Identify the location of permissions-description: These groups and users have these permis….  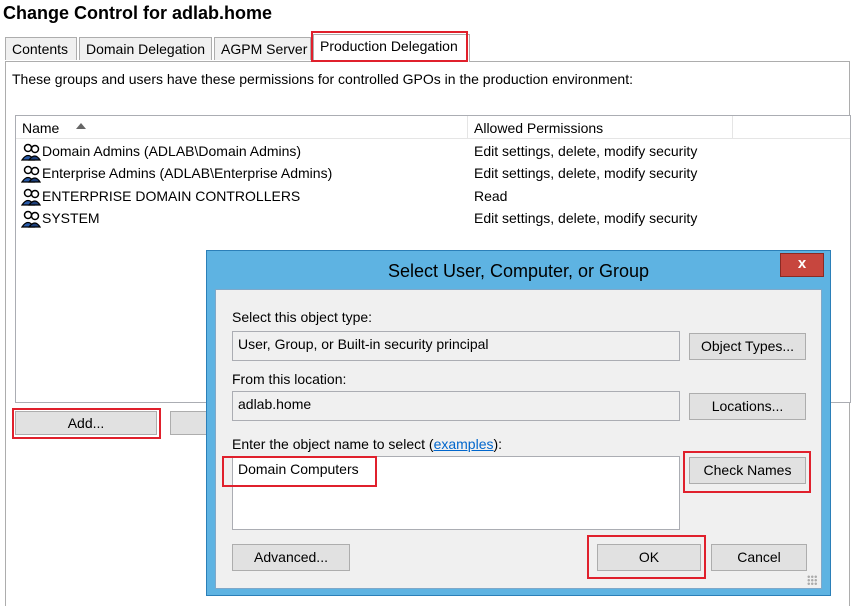
(322, 79).